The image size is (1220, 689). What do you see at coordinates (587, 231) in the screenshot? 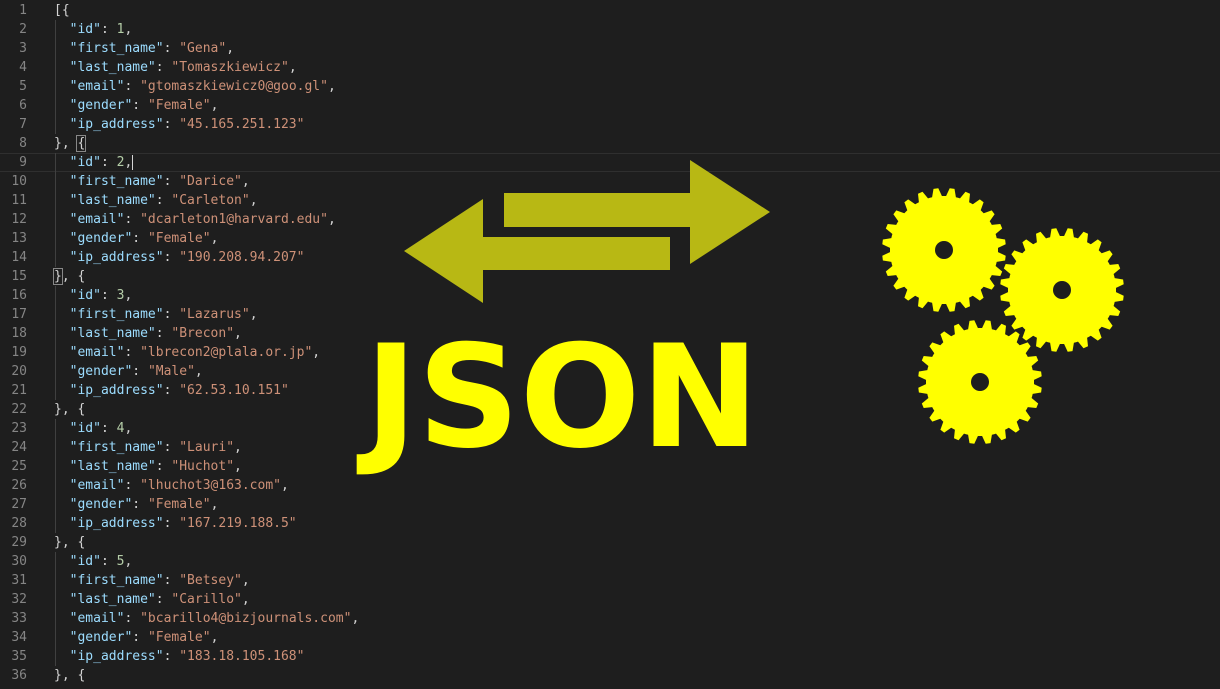
I see `swap-arrows-icon` at bounding box center [587, 231].